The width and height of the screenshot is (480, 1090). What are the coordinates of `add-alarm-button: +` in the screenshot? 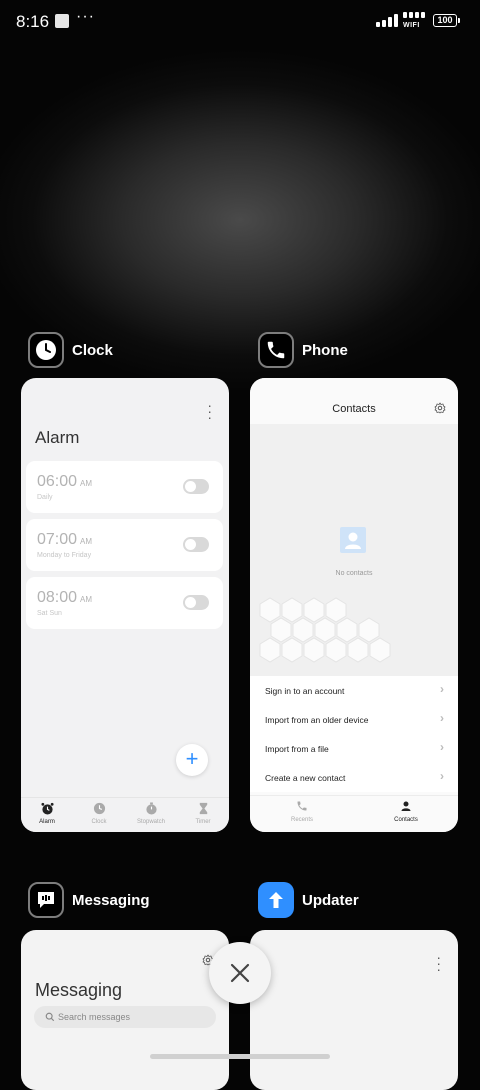 It's located at (192, 760).